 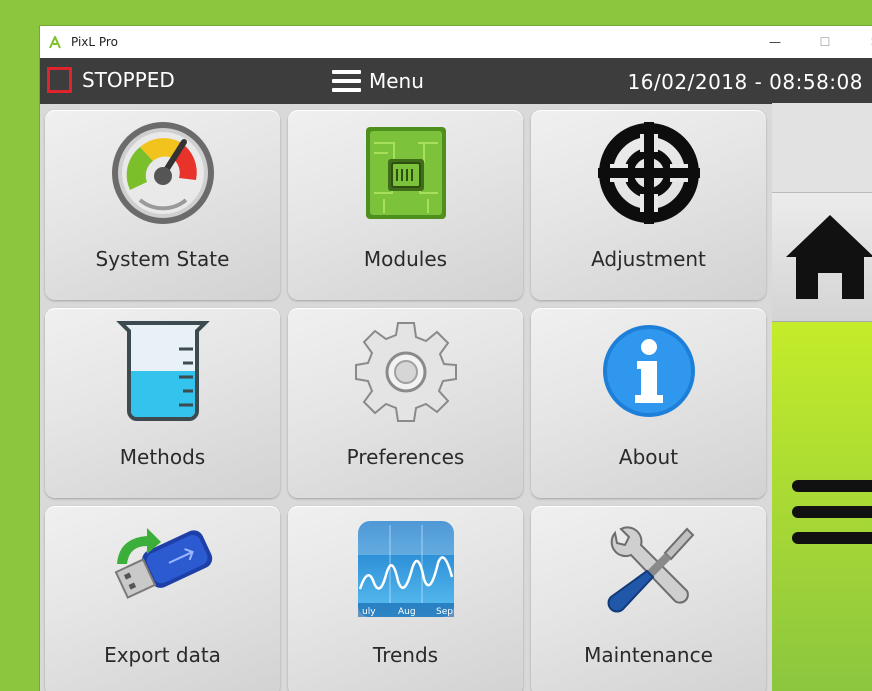 I want to click on tile-about: About, so click(x=648, y=403).